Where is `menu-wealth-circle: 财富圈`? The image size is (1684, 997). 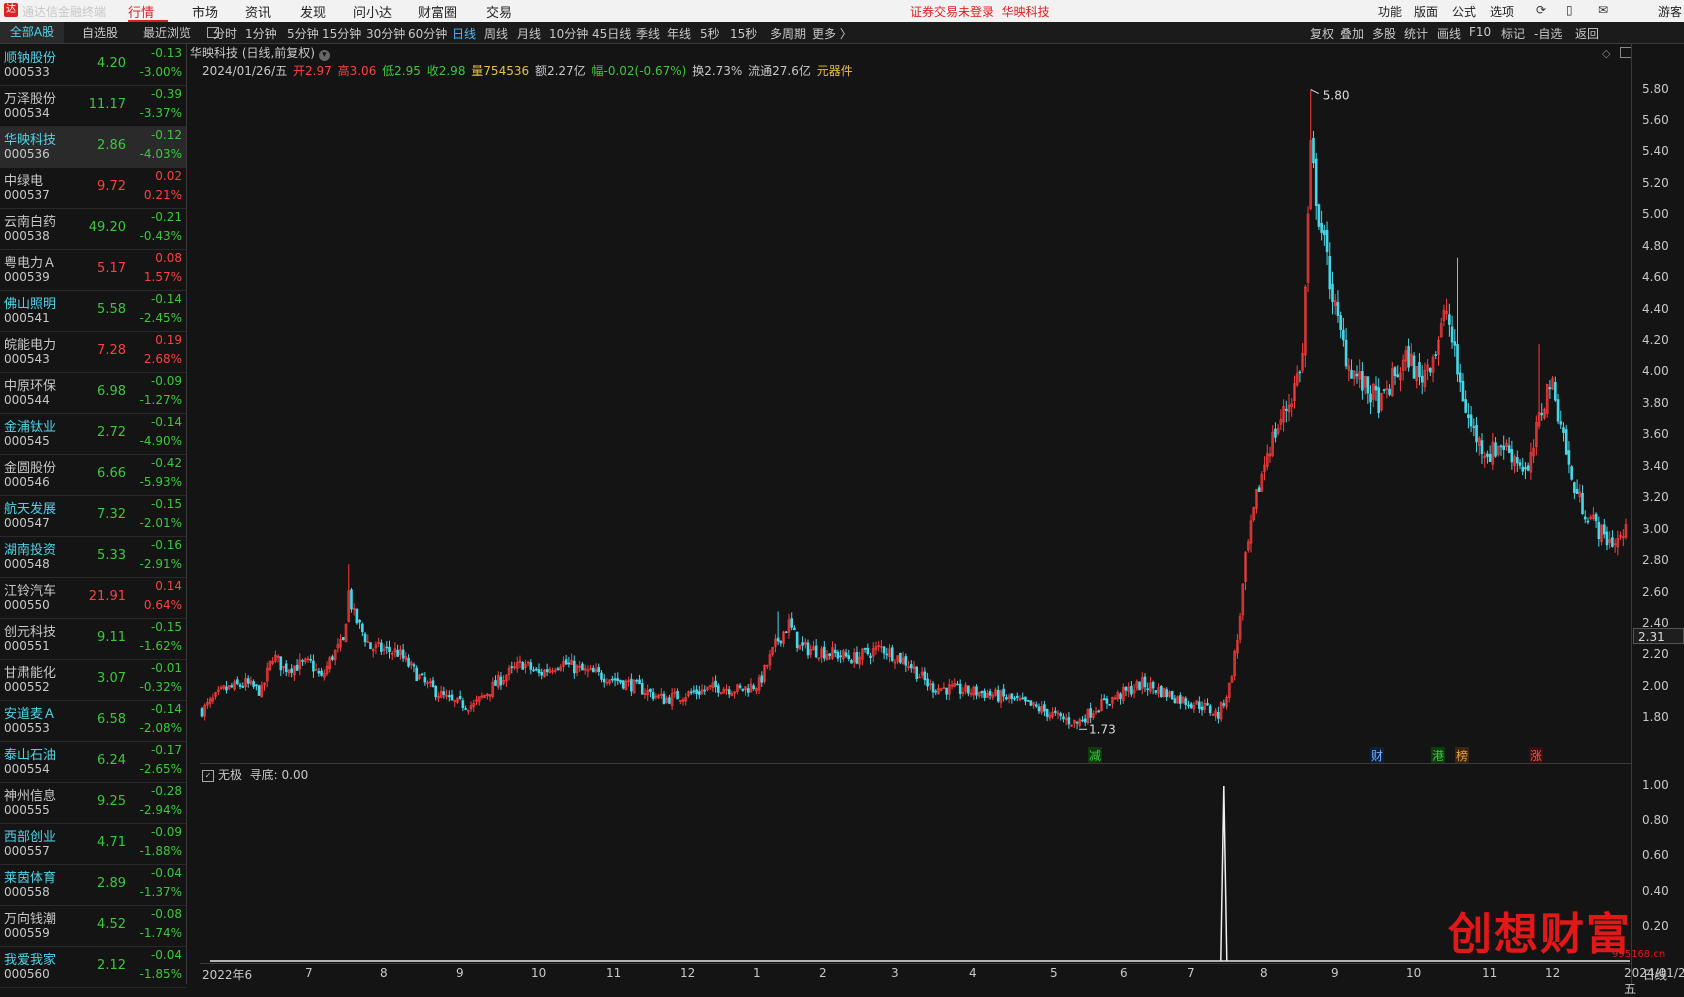
menu-wealth-circle: 财富圈 is located at coordinates (437, 11).